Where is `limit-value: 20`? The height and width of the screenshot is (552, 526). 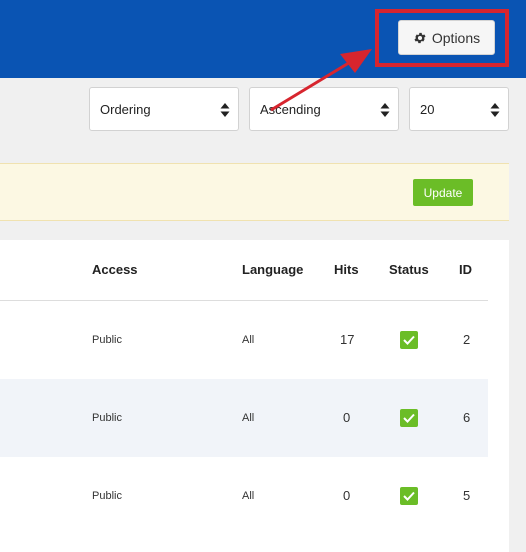
limit-value: 20 is located at coordinates (427, 109).